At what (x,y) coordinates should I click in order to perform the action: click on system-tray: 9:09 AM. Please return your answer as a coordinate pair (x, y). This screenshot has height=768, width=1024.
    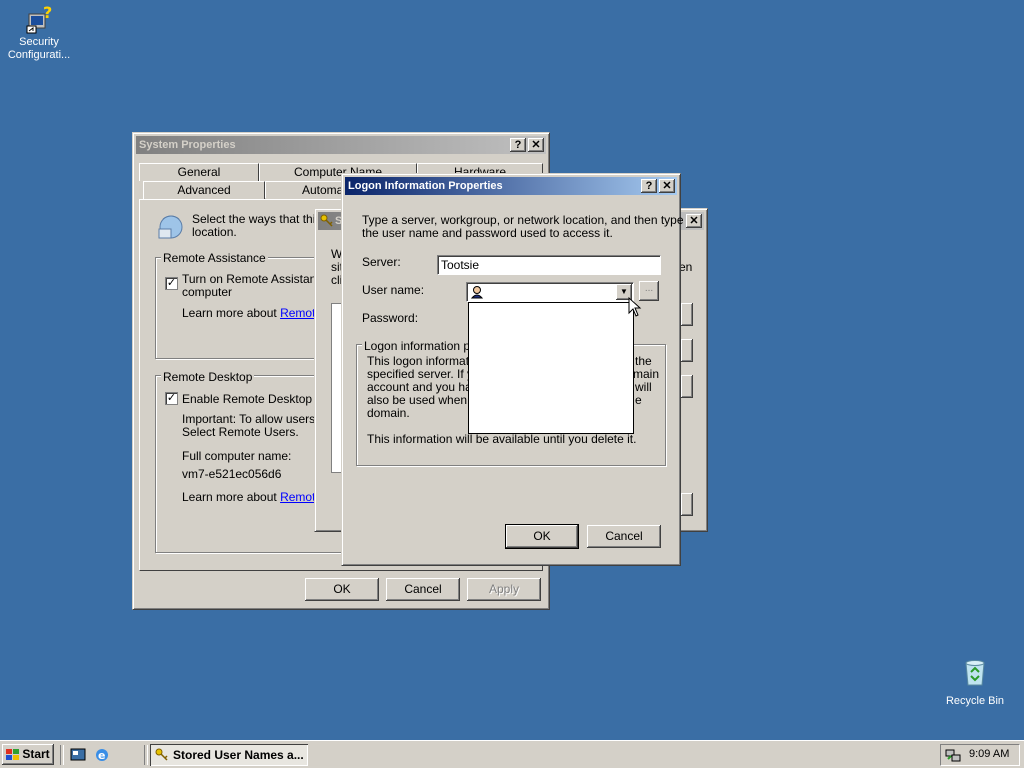
    Looking at the image, I should click on (980, 755).